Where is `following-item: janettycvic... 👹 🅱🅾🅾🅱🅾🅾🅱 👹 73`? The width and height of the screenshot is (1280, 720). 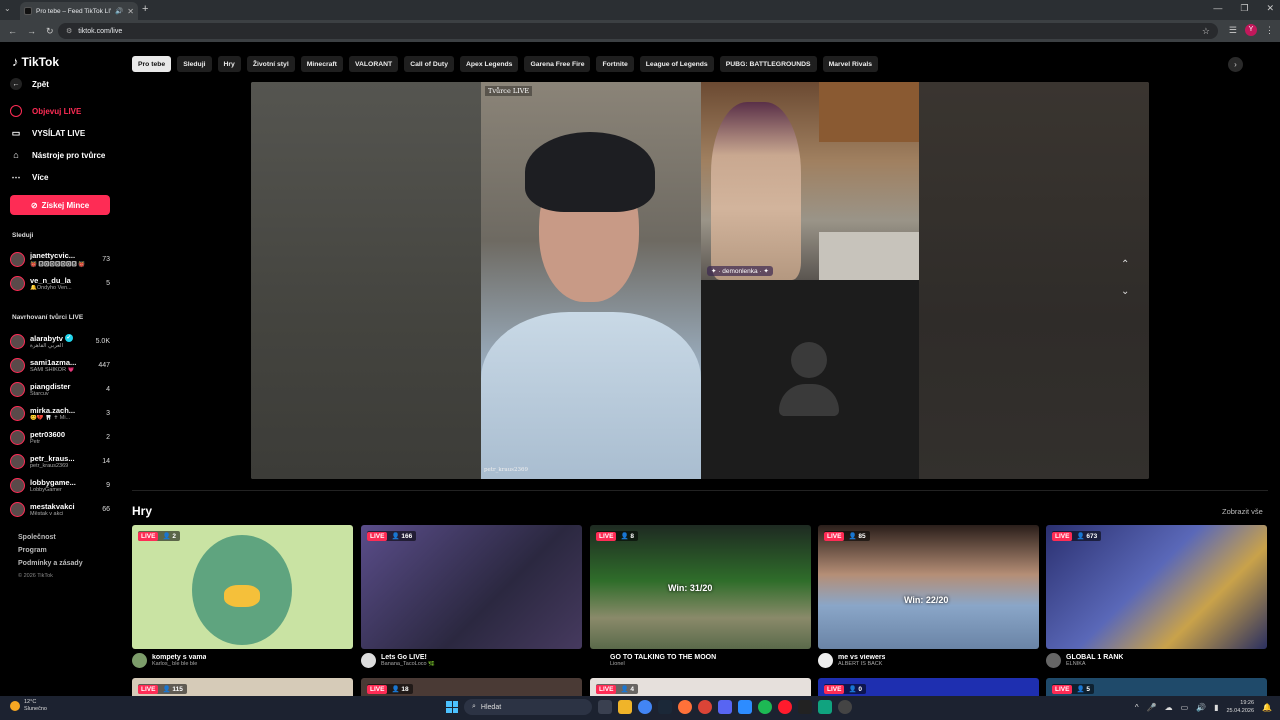 following-item: janettycvic... 👹 🅱🅾🅾🅱🅾🅾🅱 👹 73 is located at coordinates (60, 259).